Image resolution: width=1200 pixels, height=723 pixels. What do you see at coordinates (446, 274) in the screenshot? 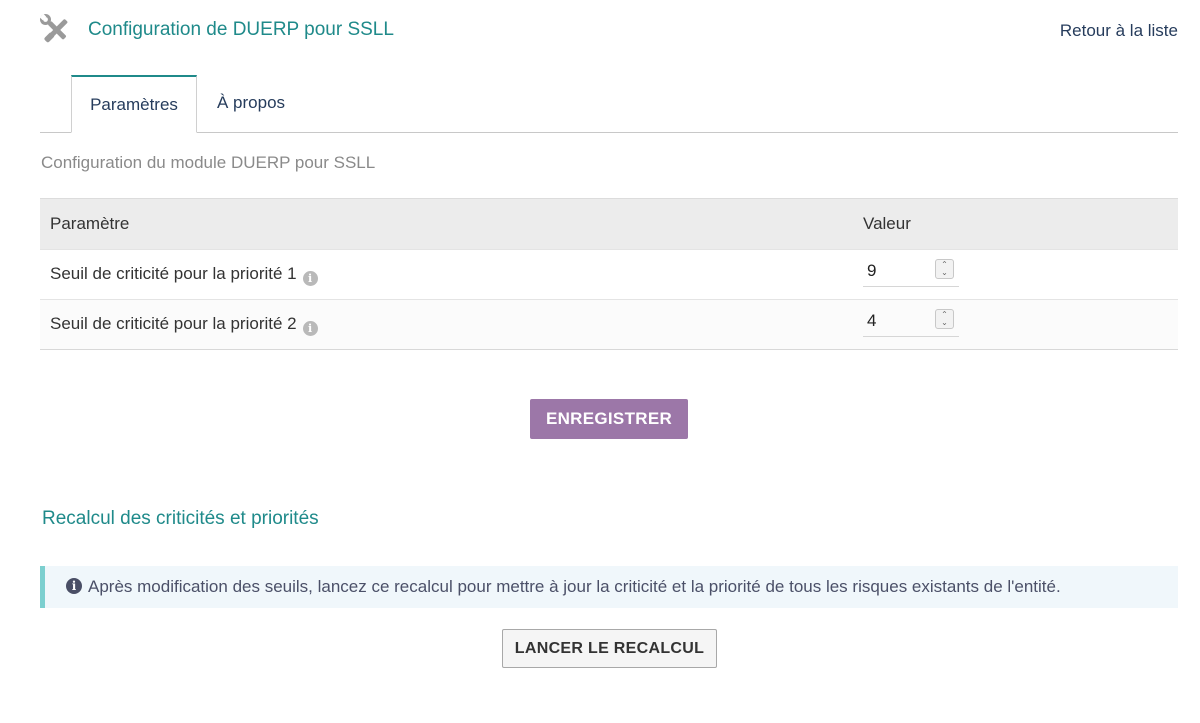
I see `param-label-cell: Seuil de criticité pour la priorité 1 i` at bounding box center [446, 274].